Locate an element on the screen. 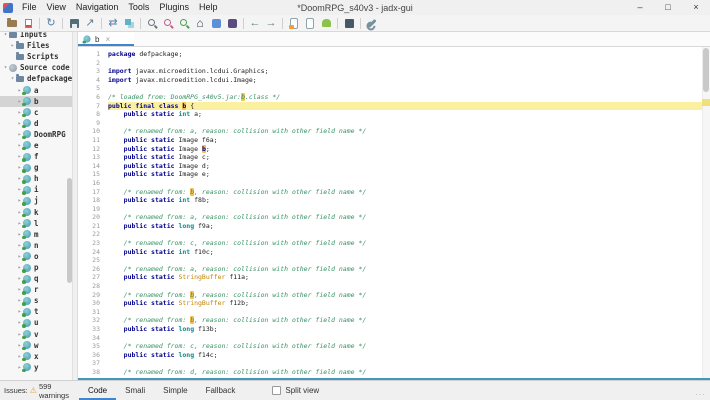 This screenshot has height=400, width=710. code-line-27: public static StringBuffer f11a; is located at coordinates (409, 277).